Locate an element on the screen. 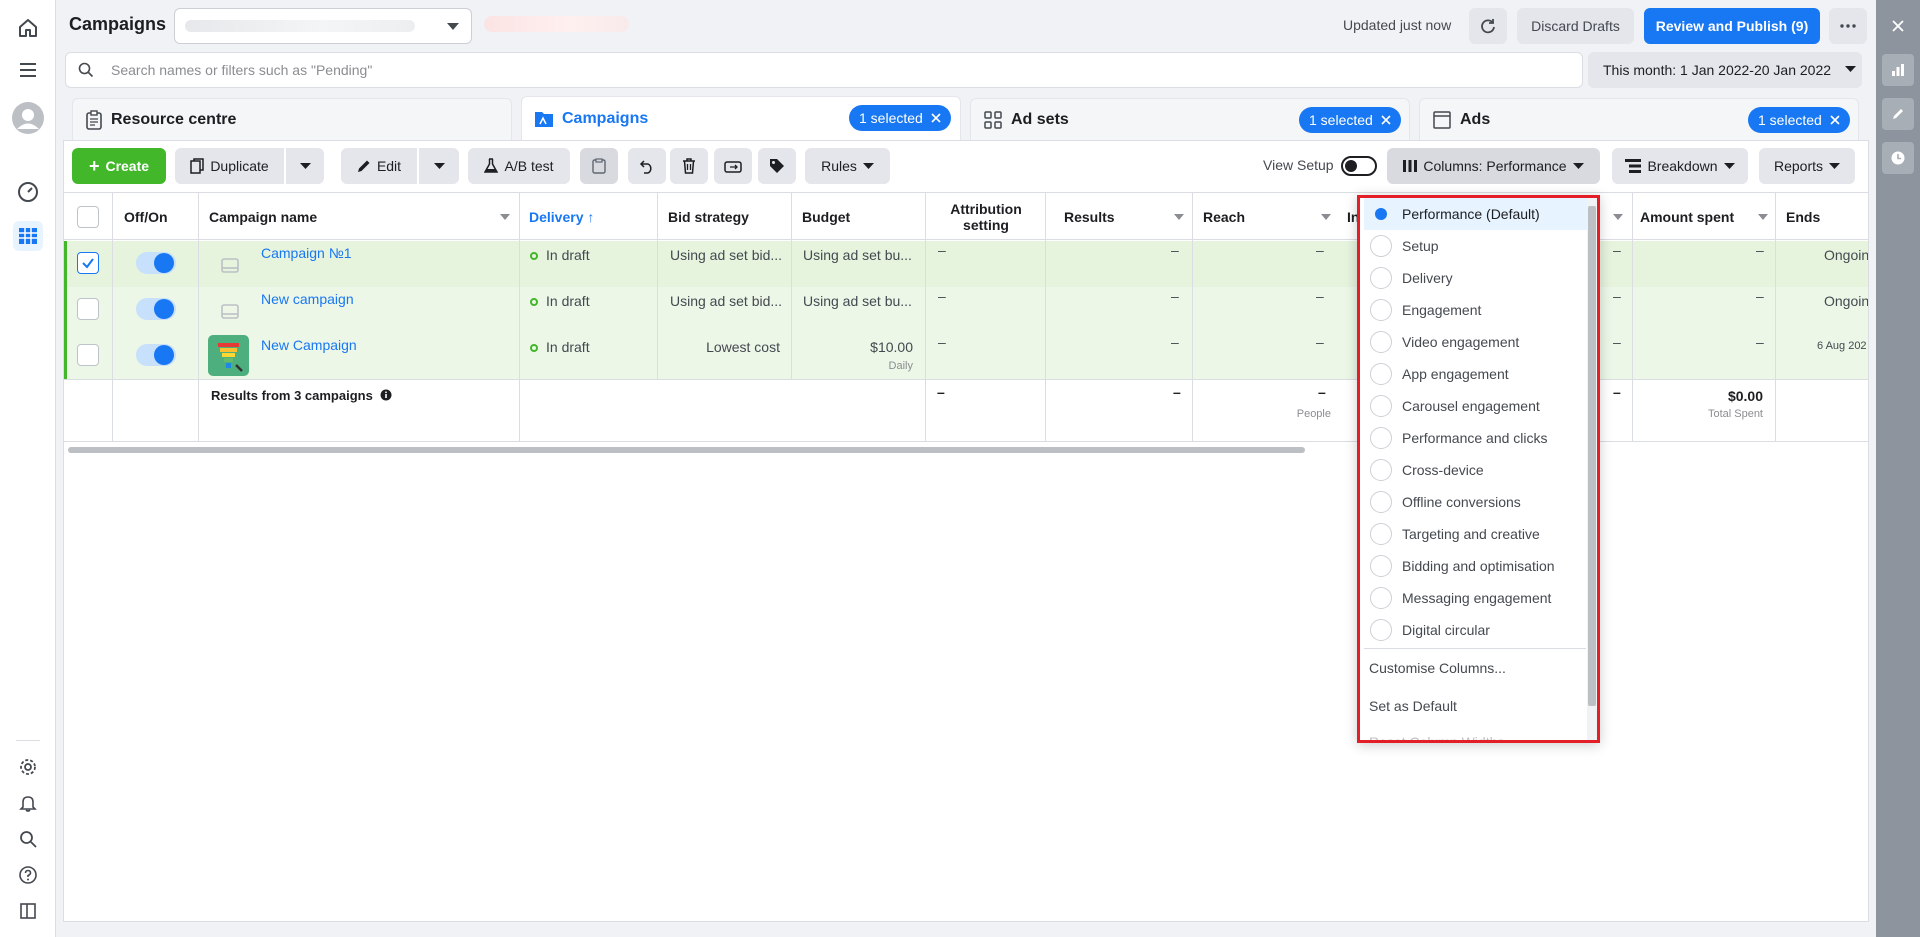 The width and height of the screenshot is (1920, 937). col-header-bid: Bid strategy is located at coordinates (708, 217).